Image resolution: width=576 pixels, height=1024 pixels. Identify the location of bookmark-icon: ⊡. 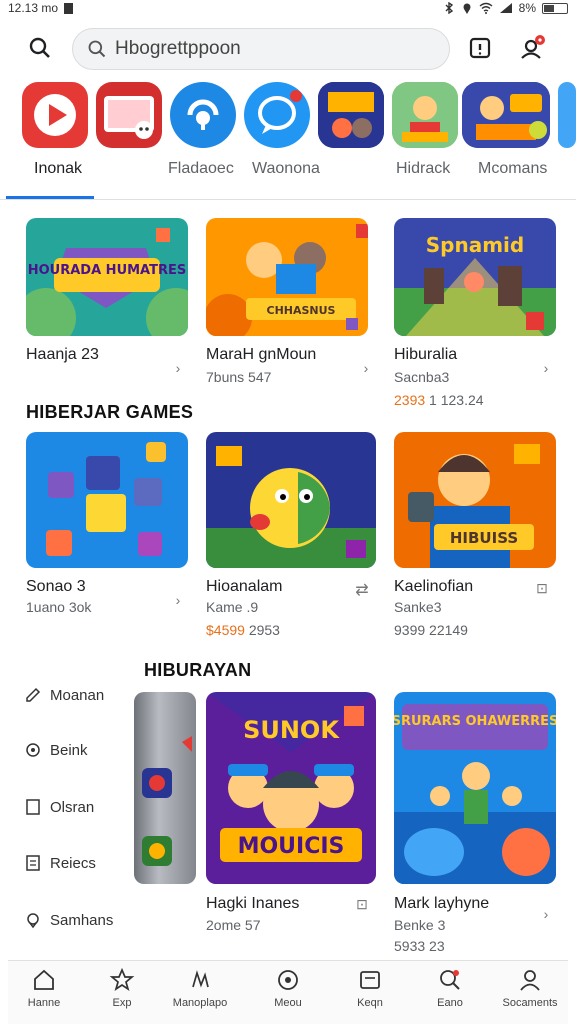
(362, 904).